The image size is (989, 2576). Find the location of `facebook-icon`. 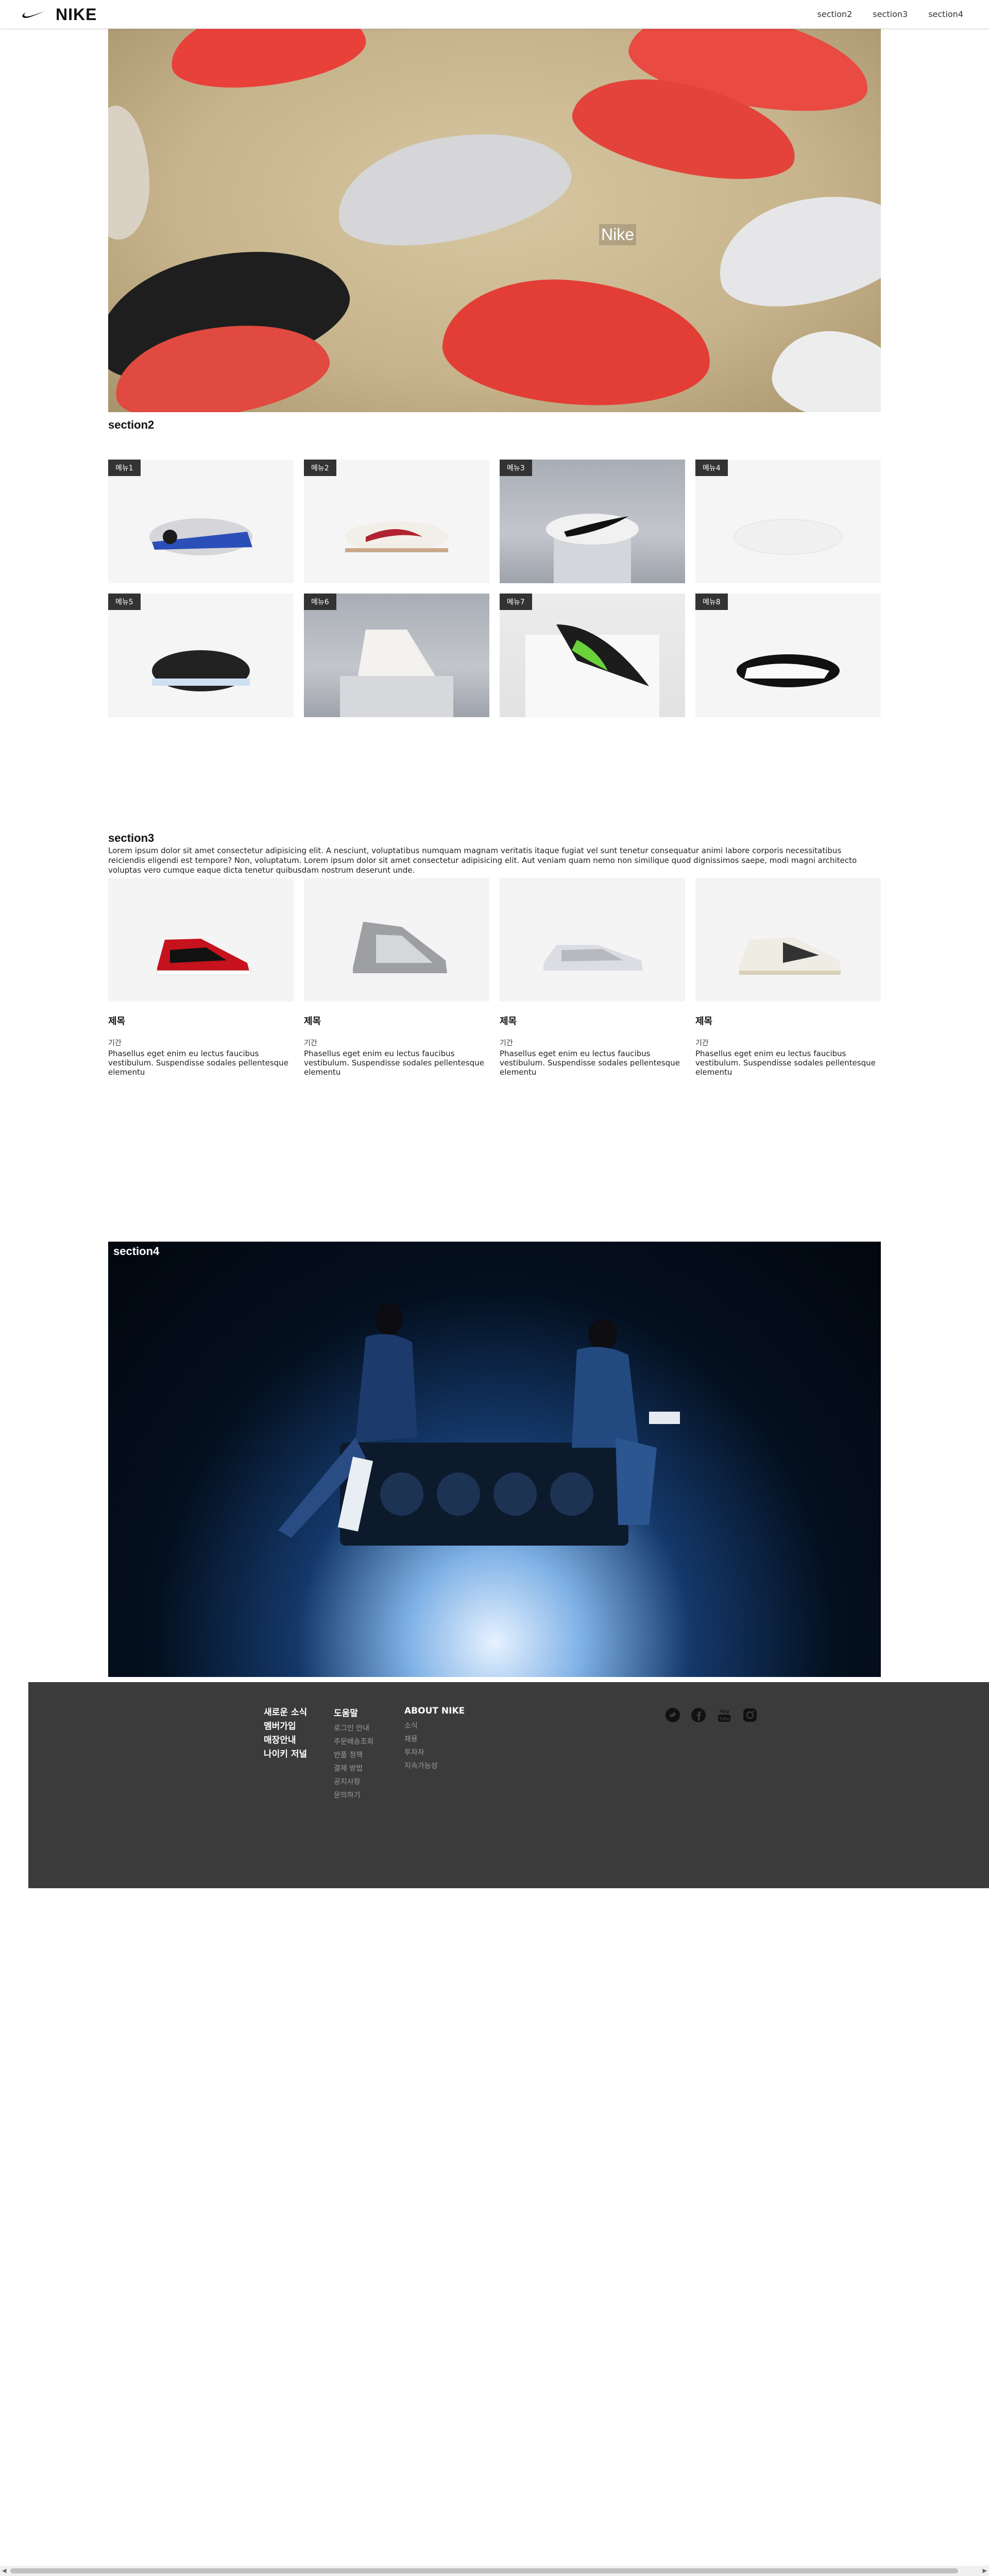

facebook-icon is located at coordinates (698, 1715).